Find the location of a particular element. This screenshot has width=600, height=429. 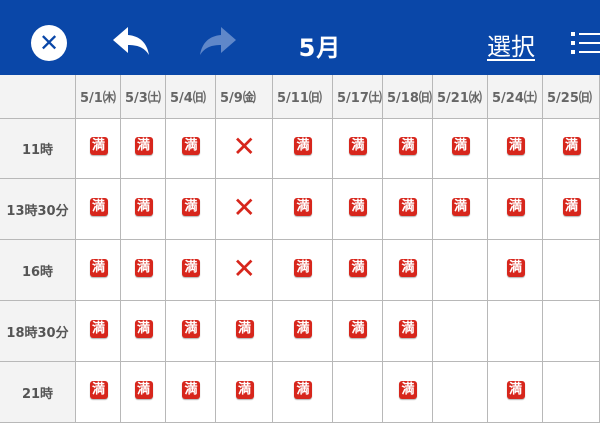

column-header: 5/3㈯ is located at coordinates (143, 97).